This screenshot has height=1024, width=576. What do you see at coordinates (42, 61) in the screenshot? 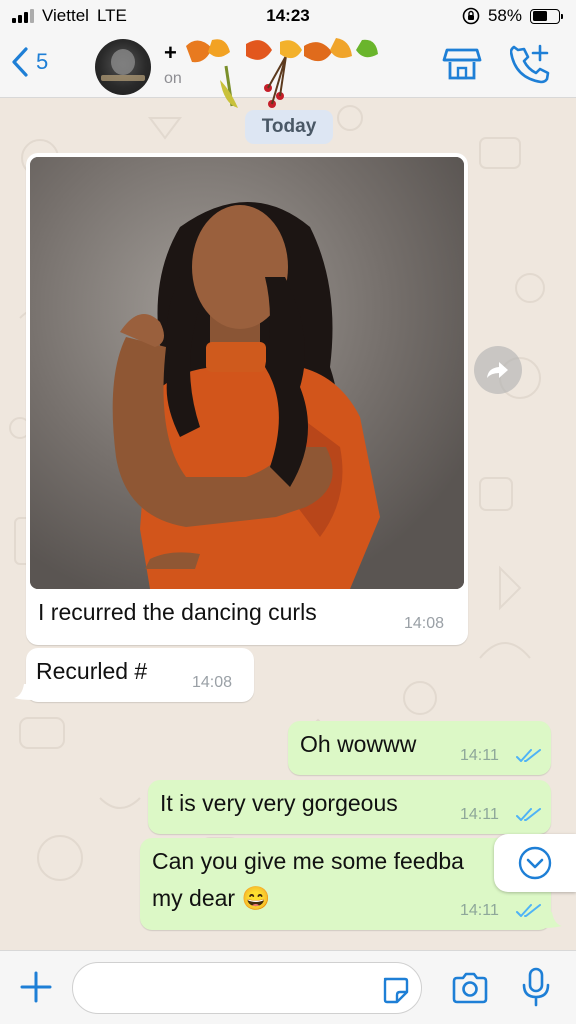
I see `unread-count: 5` at bounding box center [42, 61].